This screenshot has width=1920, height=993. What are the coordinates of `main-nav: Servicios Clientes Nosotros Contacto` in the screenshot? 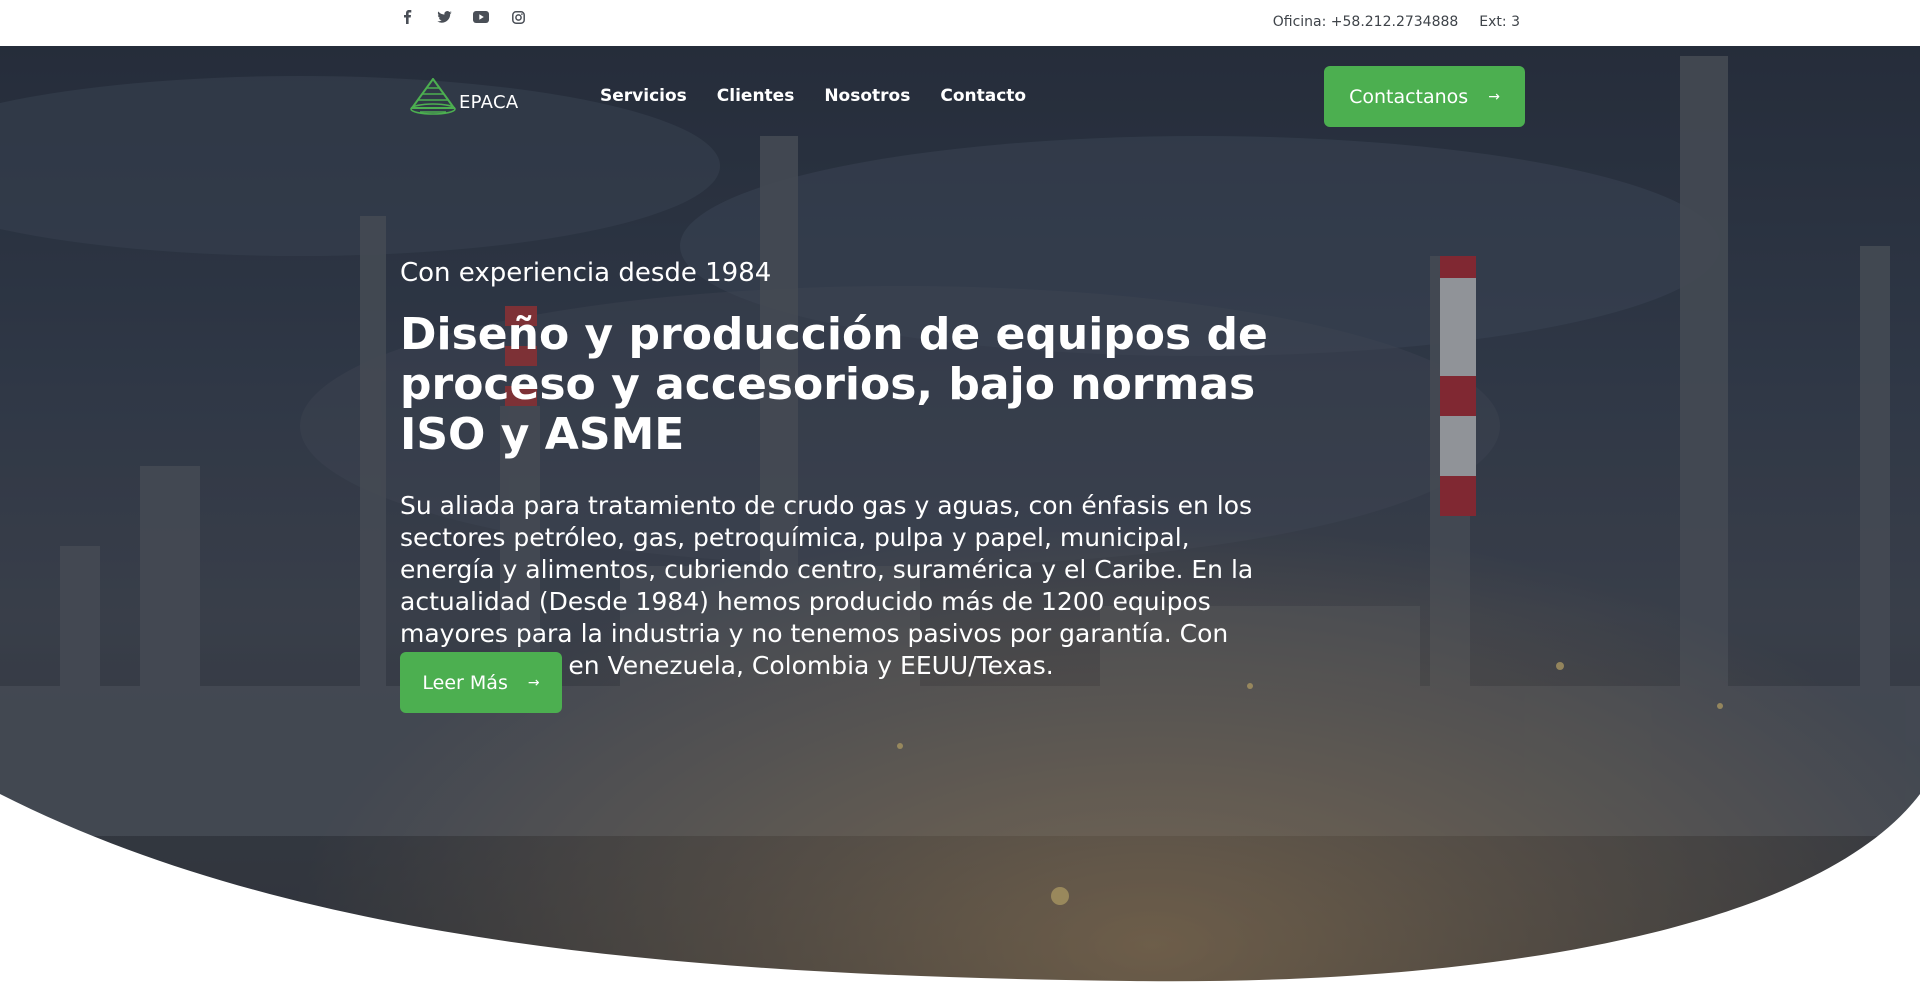 It's located at (828, 96).